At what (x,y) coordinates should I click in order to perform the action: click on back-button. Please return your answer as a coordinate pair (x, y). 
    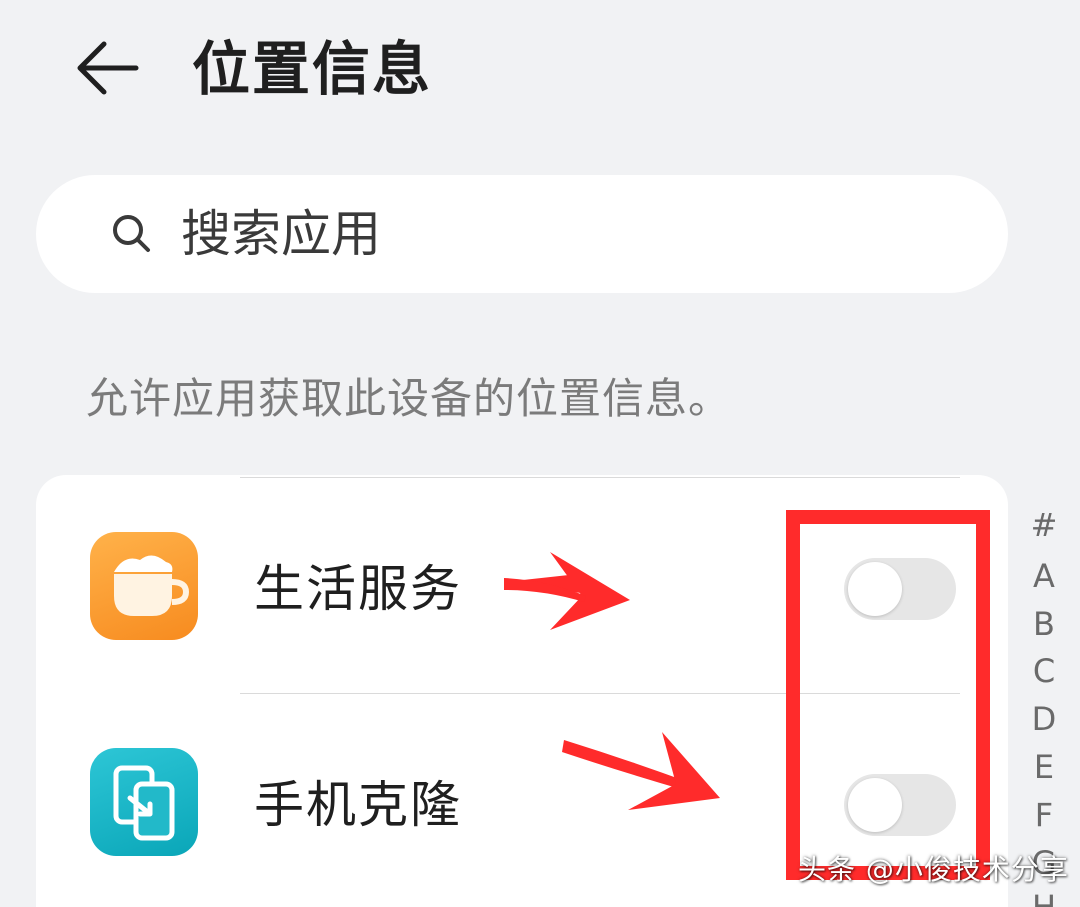
    Looking at the image, I should click on (108, 68).